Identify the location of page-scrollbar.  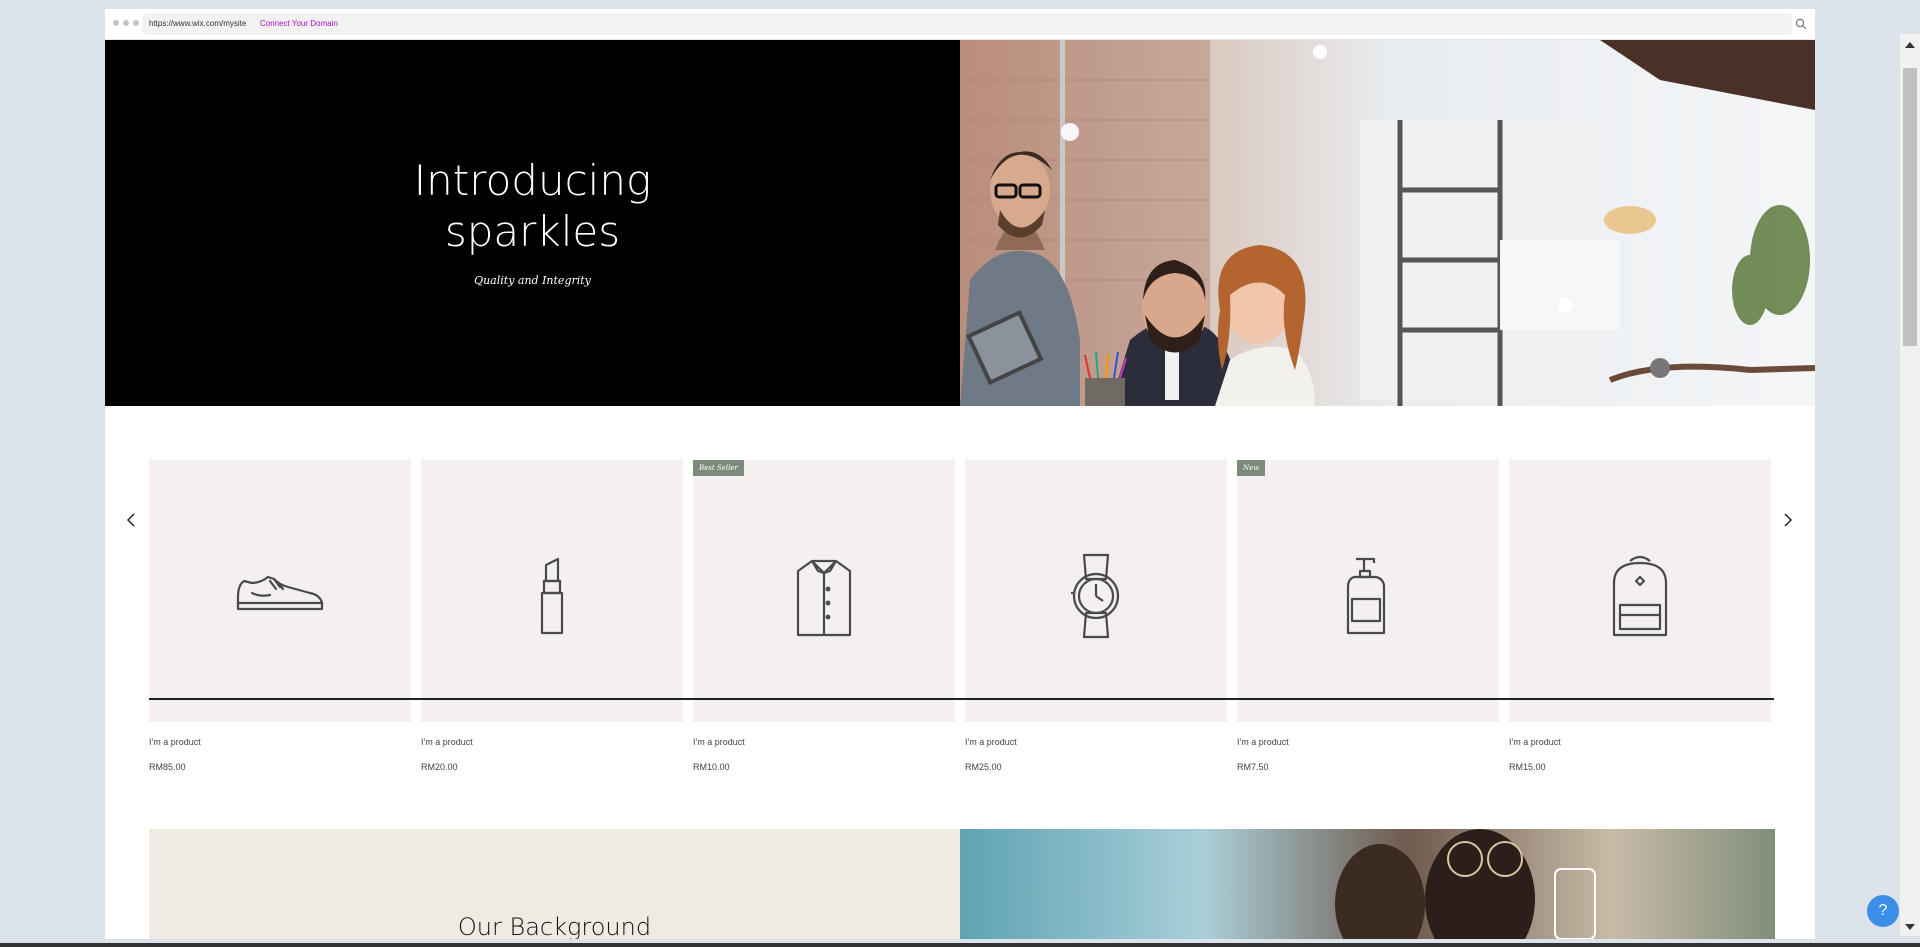
(1910, 485).